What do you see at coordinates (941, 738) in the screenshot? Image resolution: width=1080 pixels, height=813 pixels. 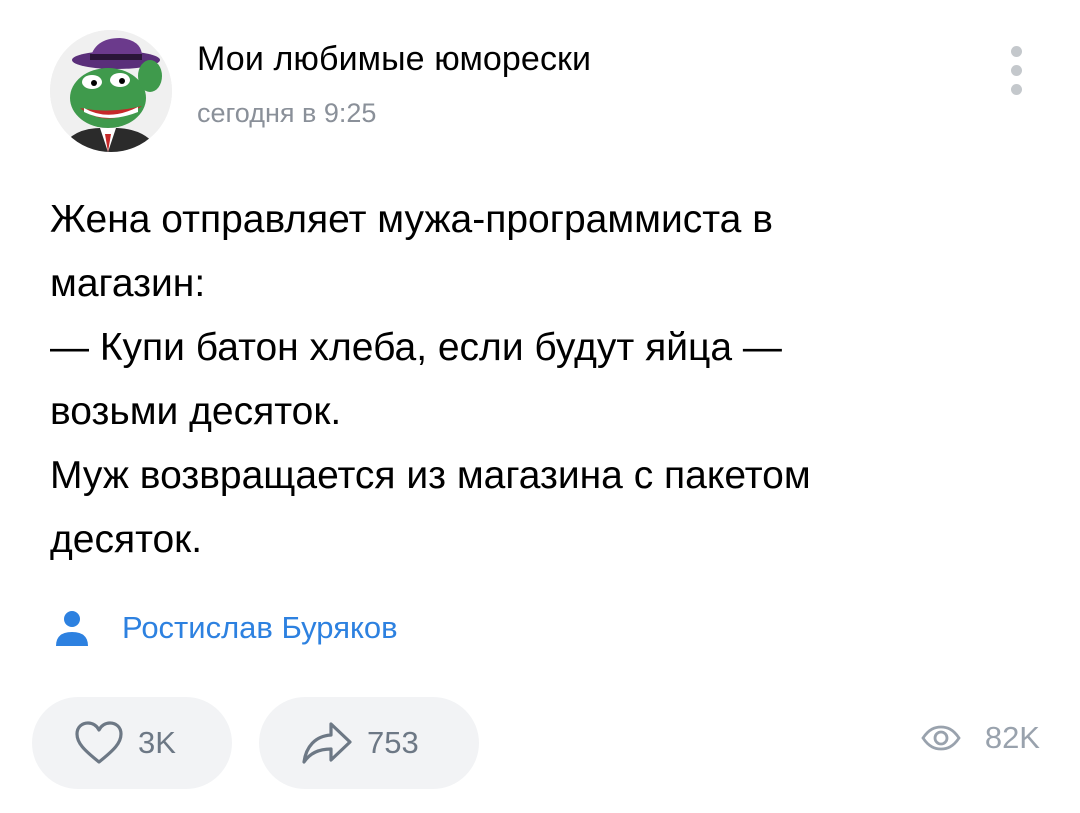 I see `eye-icon` at bounding box center [941, 738].